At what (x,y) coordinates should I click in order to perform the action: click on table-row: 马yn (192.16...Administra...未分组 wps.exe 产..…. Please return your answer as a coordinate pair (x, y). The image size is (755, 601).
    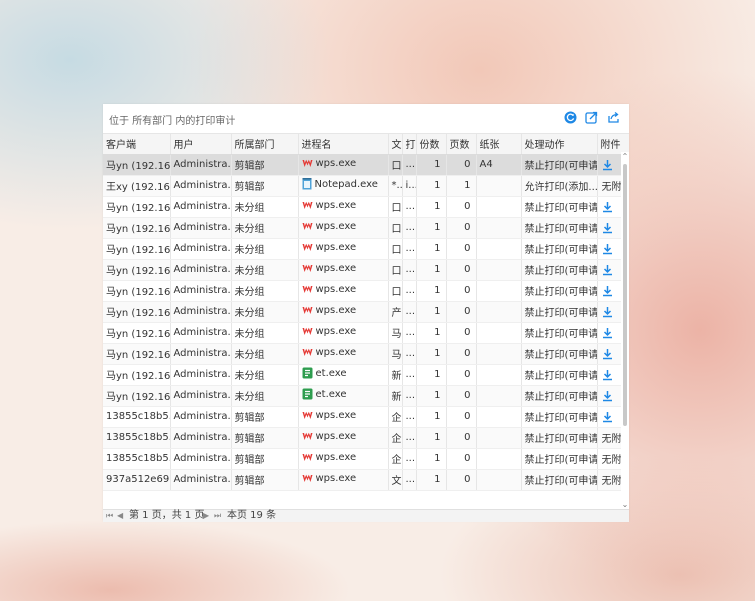
    Looking at the image, I should click on (366, 312).